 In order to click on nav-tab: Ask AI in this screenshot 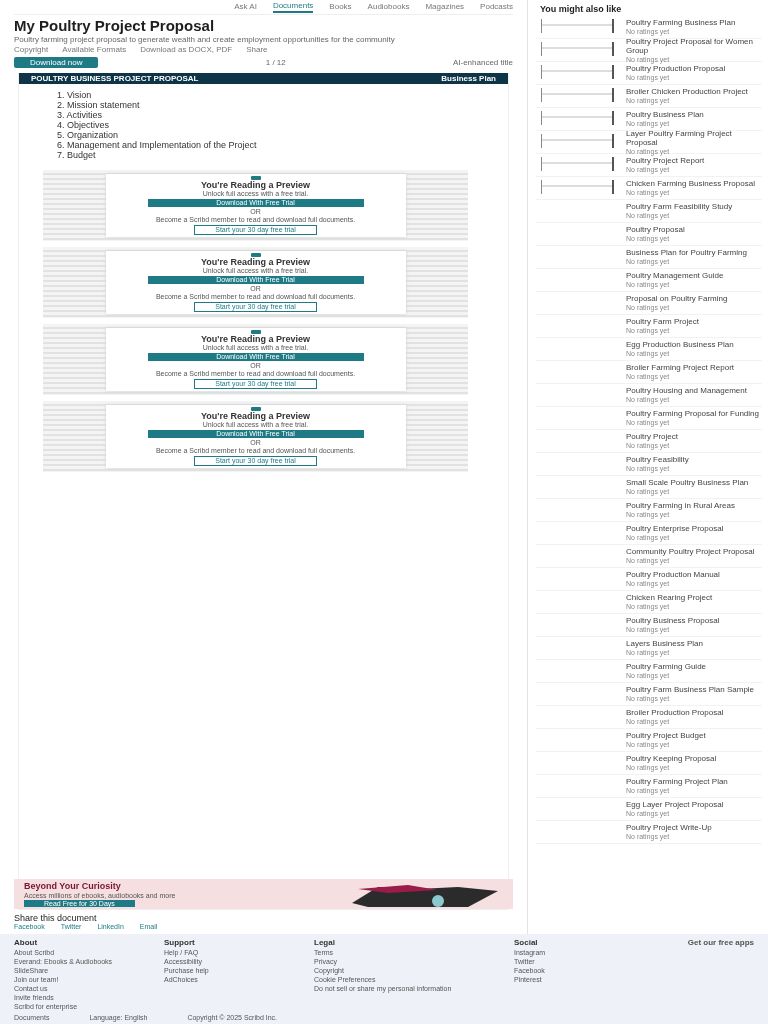, I will do `click(245, 7)`.